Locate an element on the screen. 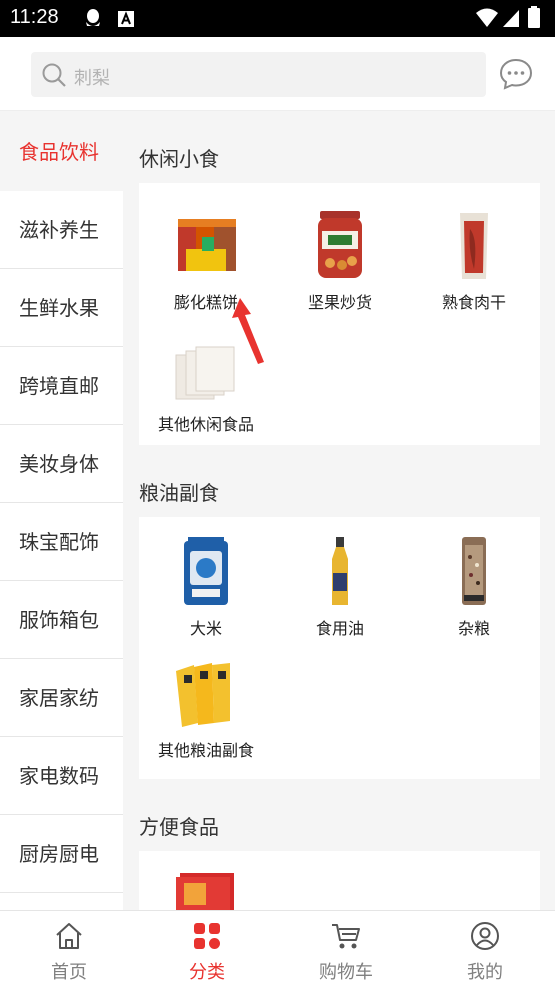 The height and width of the screenshot is (988, 555). sidebar-item-cross-border: 跨境直邮 is located at coordinates (61, 386).